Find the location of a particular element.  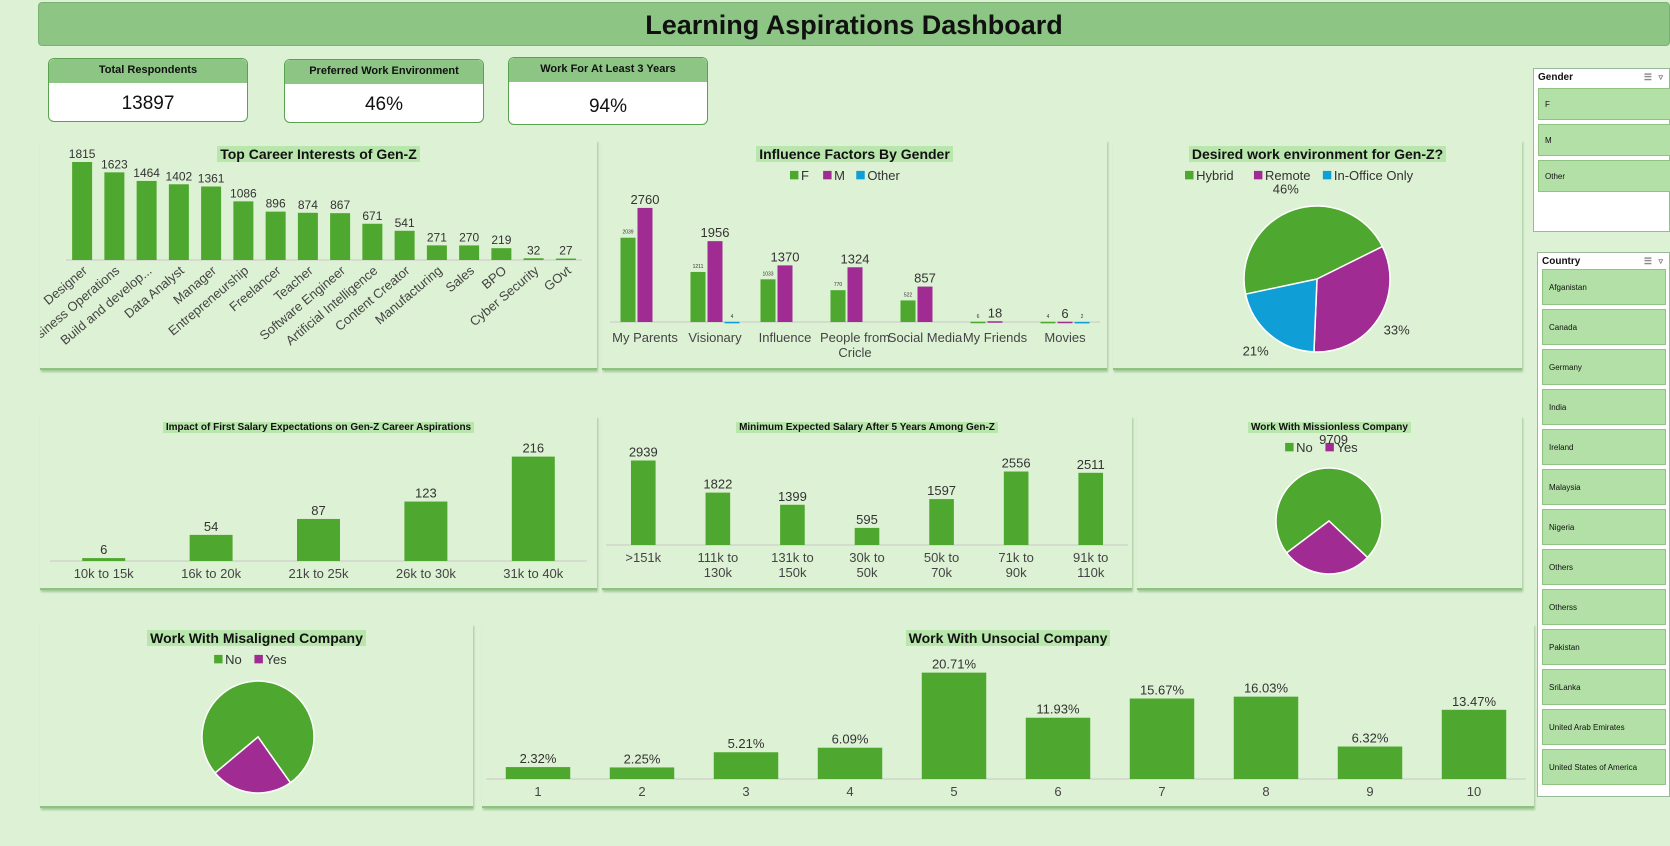

kpi-total-respondents-label: Total Respondents is located at coordinates (148, 71).